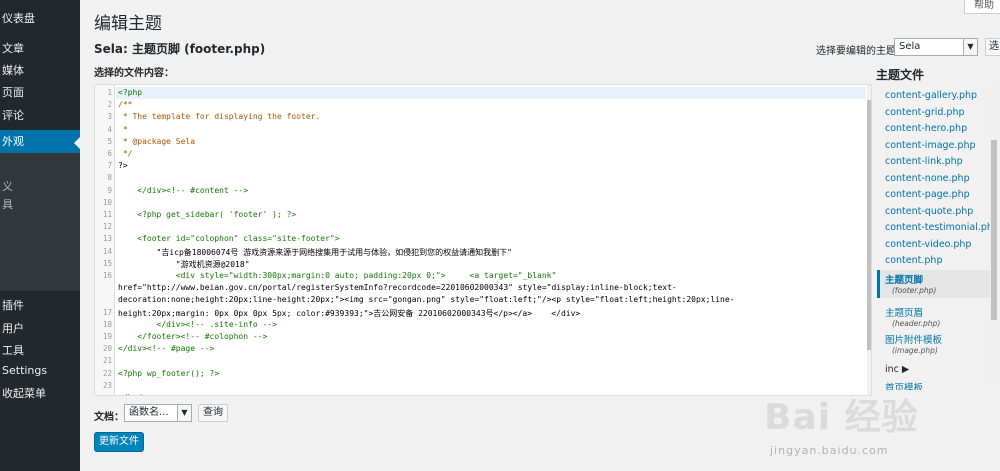  What do you see at coordinates (213, 413) in the screenshot?
I see `lookup-button: 查询` at bounding box center [213, 413].